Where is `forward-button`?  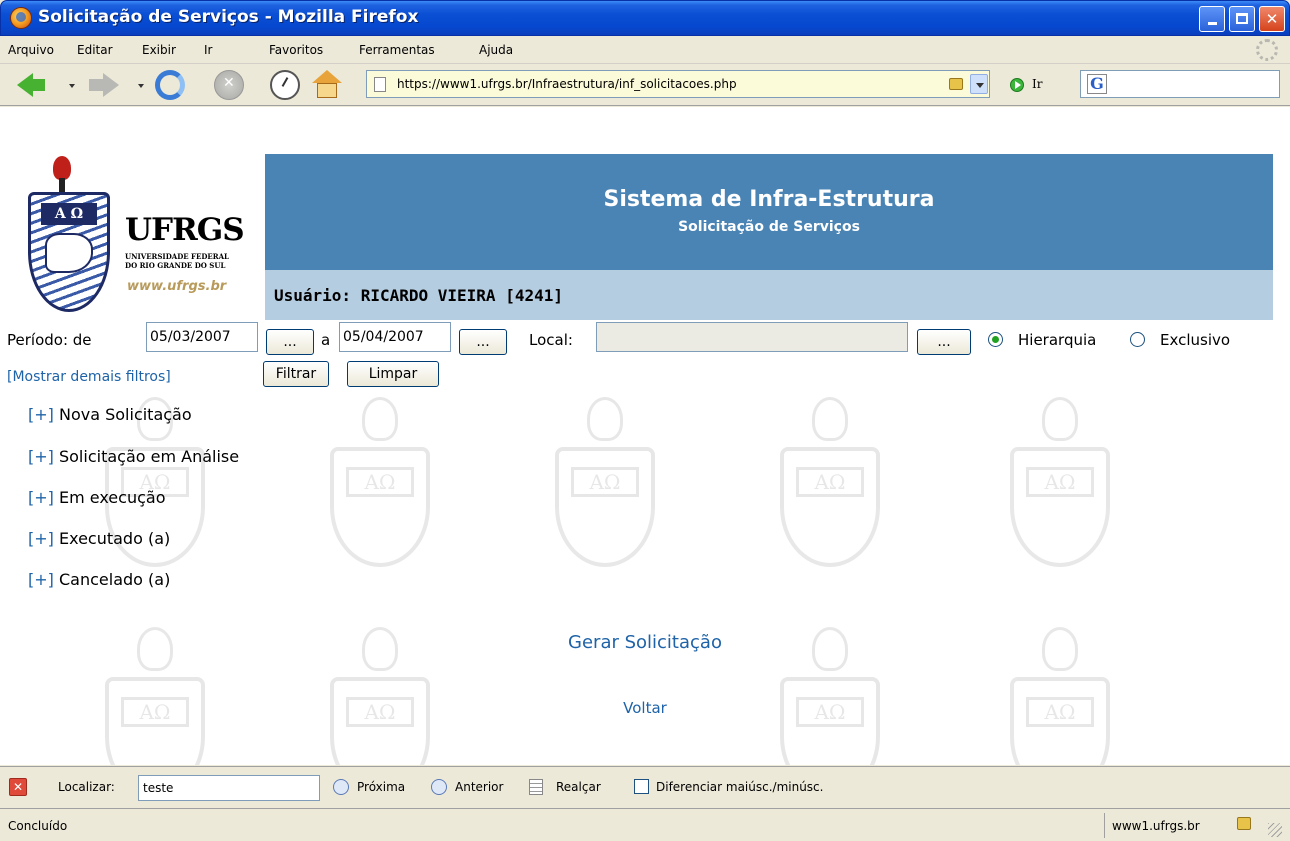
forward-button is located at coordinates (96, 85).